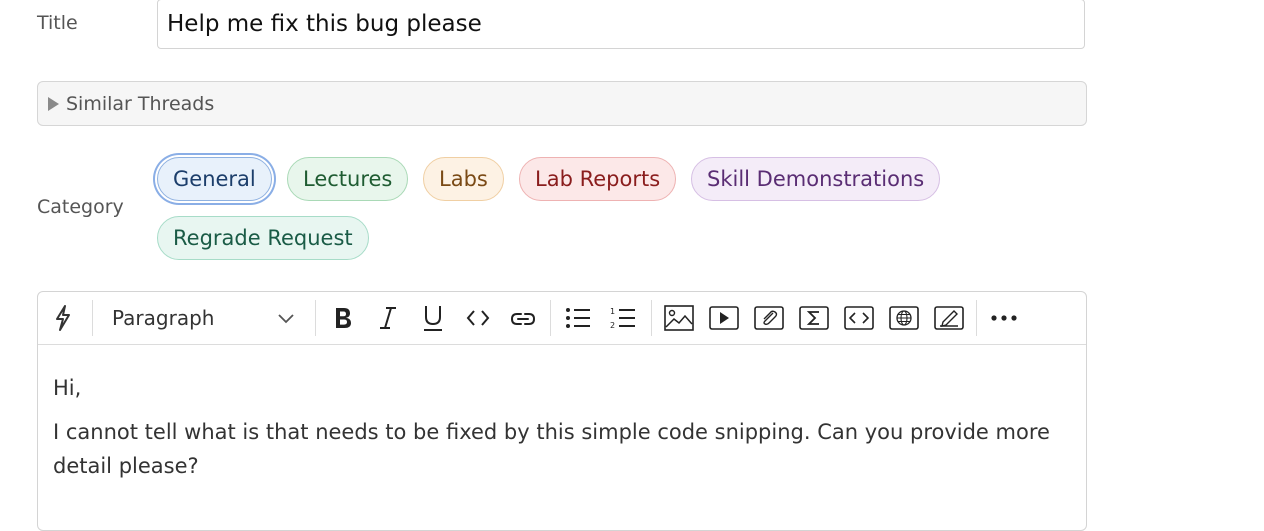 The height and width of the screenshot is (531, 1264). Describe the element at coordinates (348, 179) in the screenshot. I see `category-chip-lectures: Lectures` at that location.